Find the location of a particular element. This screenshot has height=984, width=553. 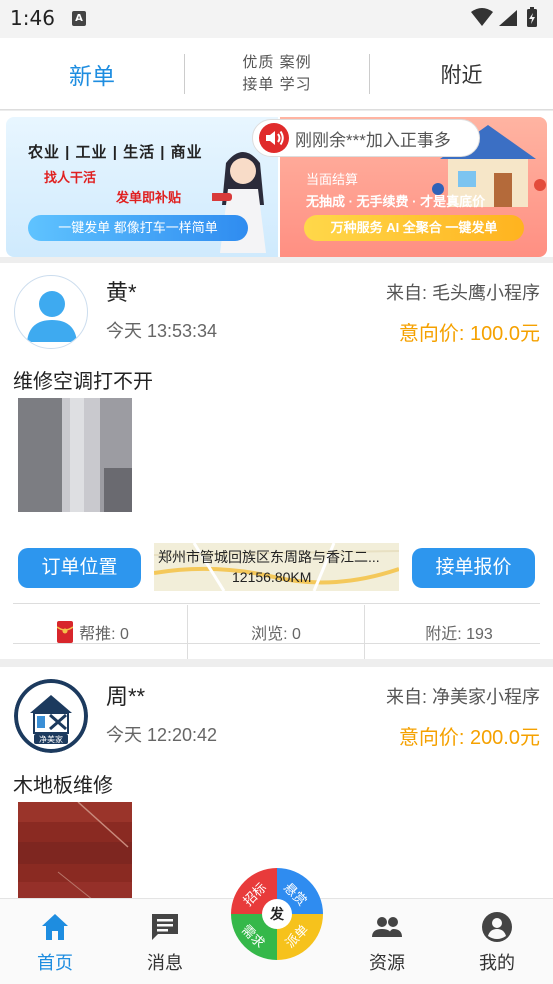

order-time: 今天 12:20:42 is located at coordinates (162, 735).